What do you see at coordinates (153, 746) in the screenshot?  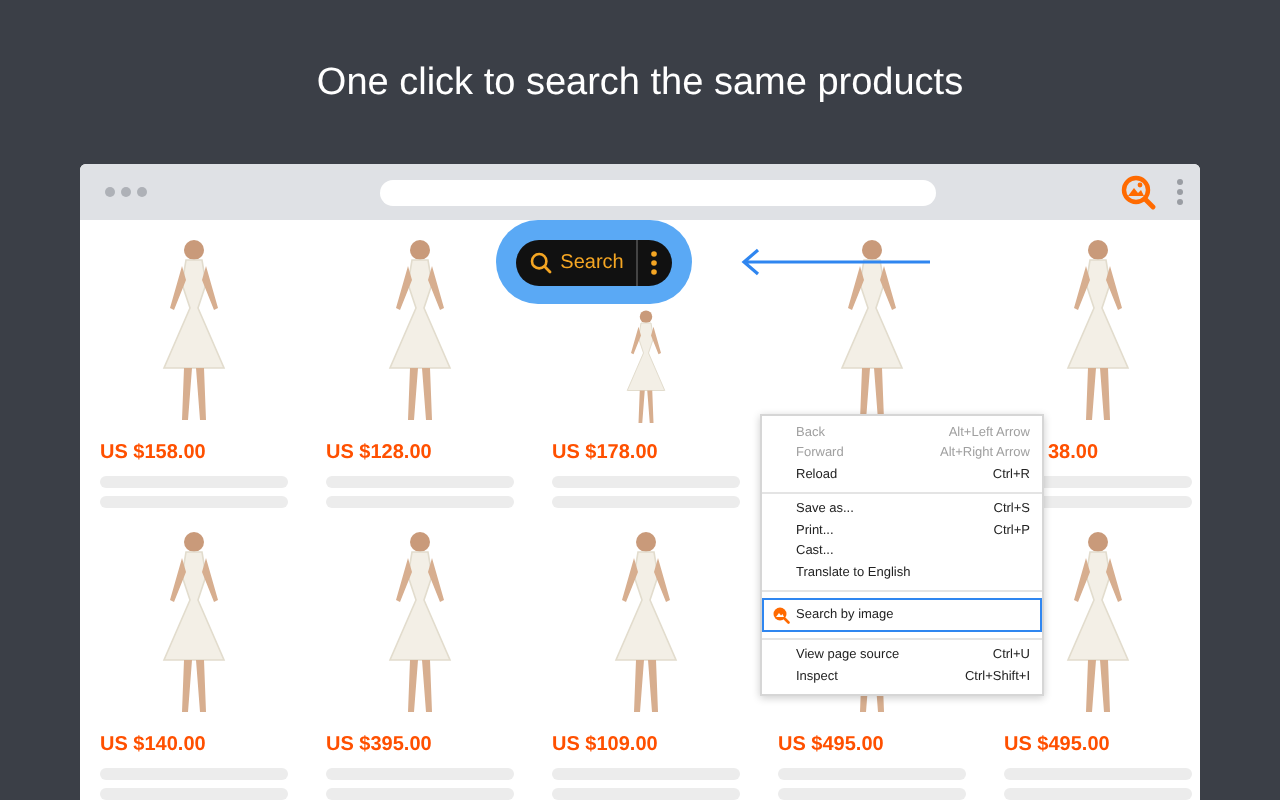 I see `product-price: US $140.00` at bounding box center [153, 746].